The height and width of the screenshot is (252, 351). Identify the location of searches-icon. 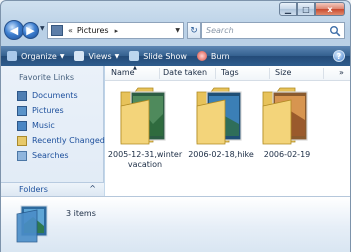
(22, 155).